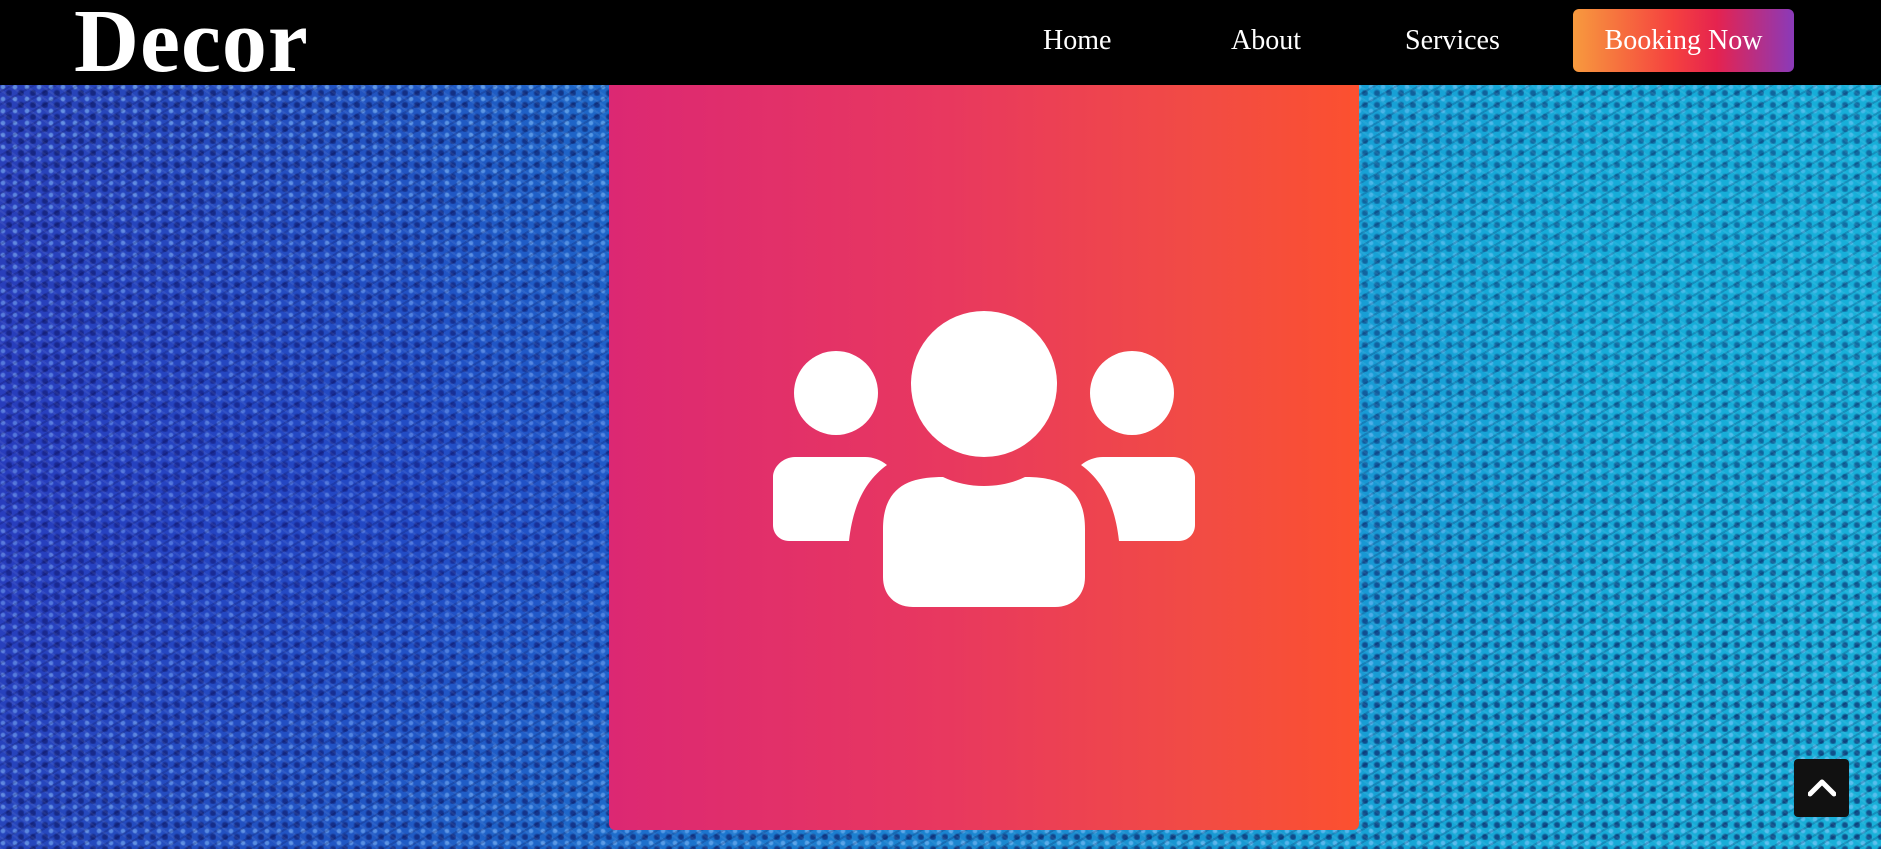  I want to click on booking-now-button: Booking Now, so click(1683, 40).